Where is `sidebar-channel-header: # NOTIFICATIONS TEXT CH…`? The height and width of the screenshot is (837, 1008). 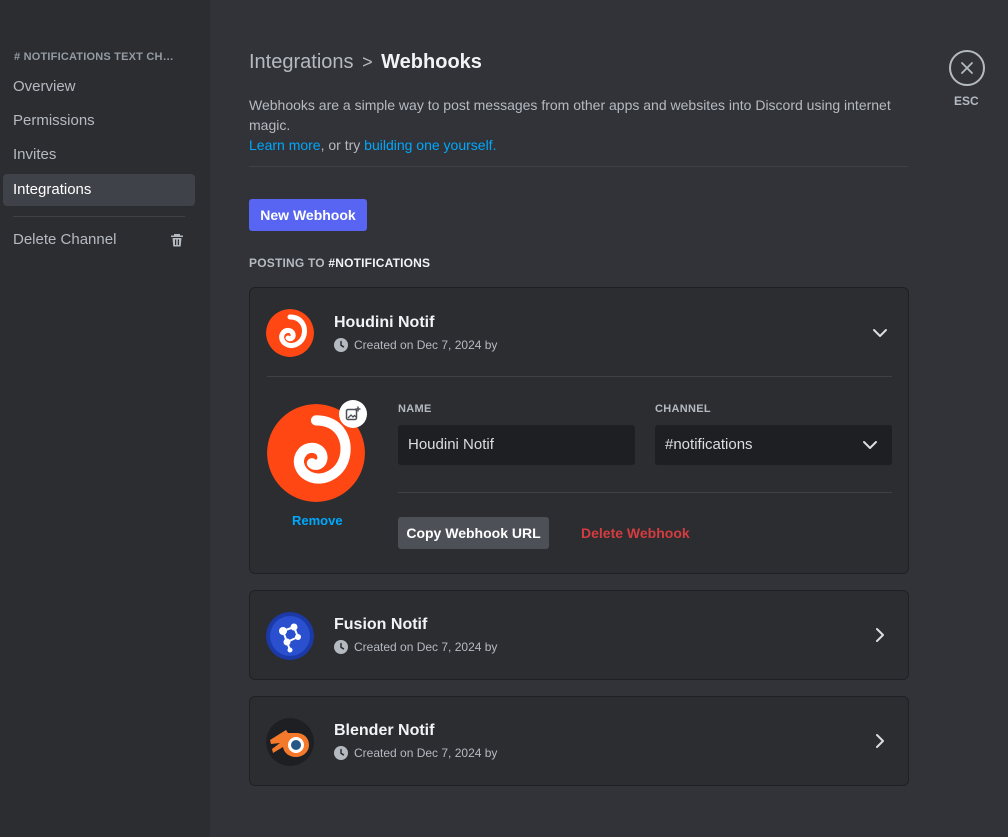
sidebar-channel-header: # NOTIFICATIONS TEXT CH… is located at coordinates (94, 57).